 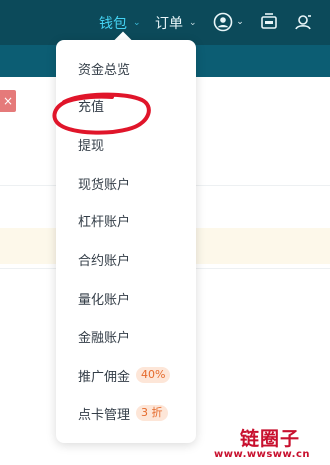 What do you see at coordinates (104, 377) in the screenshot?
I see `menu-item-label: 推广佣金` at bounding box center [104, 377].